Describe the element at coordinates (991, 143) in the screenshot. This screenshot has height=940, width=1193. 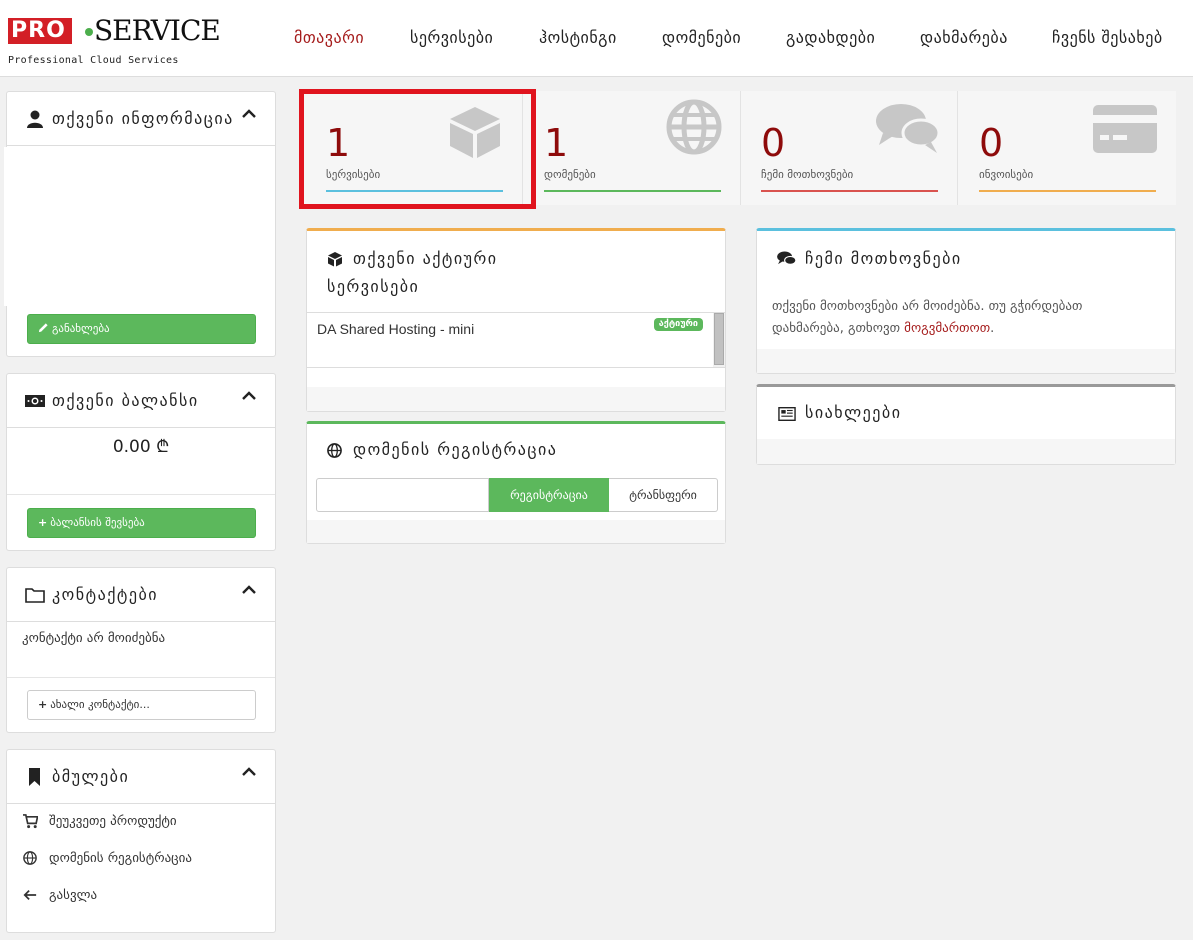
I see `stat-invoices-value: 0` at that location.